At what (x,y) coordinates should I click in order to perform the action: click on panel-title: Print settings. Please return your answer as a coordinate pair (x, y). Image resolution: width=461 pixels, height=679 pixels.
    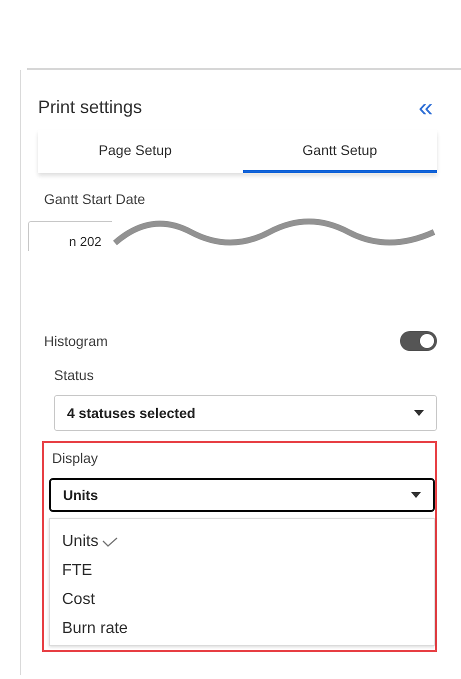
    Looking at the image, I should click on (90, 107).